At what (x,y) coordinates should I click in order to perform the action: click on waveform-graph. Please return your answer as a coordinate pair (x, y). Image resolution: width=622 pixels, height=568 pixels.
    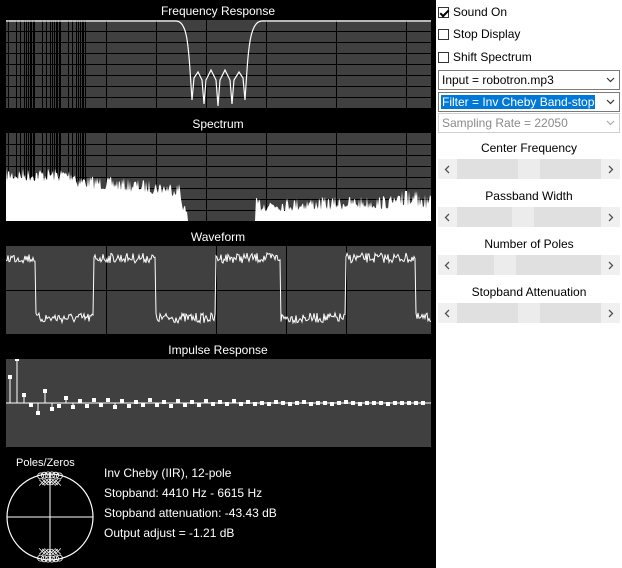
    Looking at the image, I should click on (218, 290).